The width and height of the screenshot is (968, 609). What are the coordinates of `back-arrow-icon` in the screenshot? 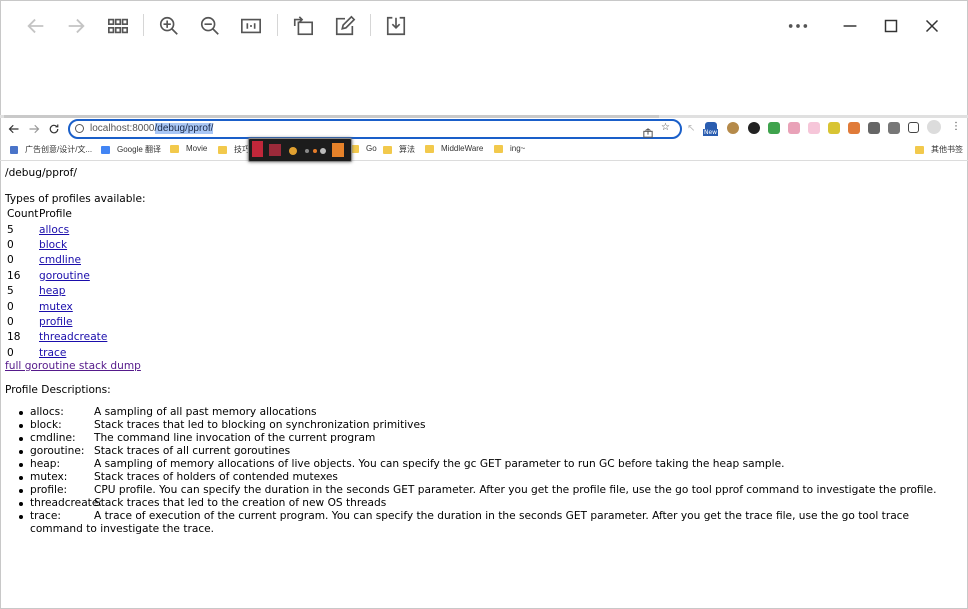 It's located at (36, 26).